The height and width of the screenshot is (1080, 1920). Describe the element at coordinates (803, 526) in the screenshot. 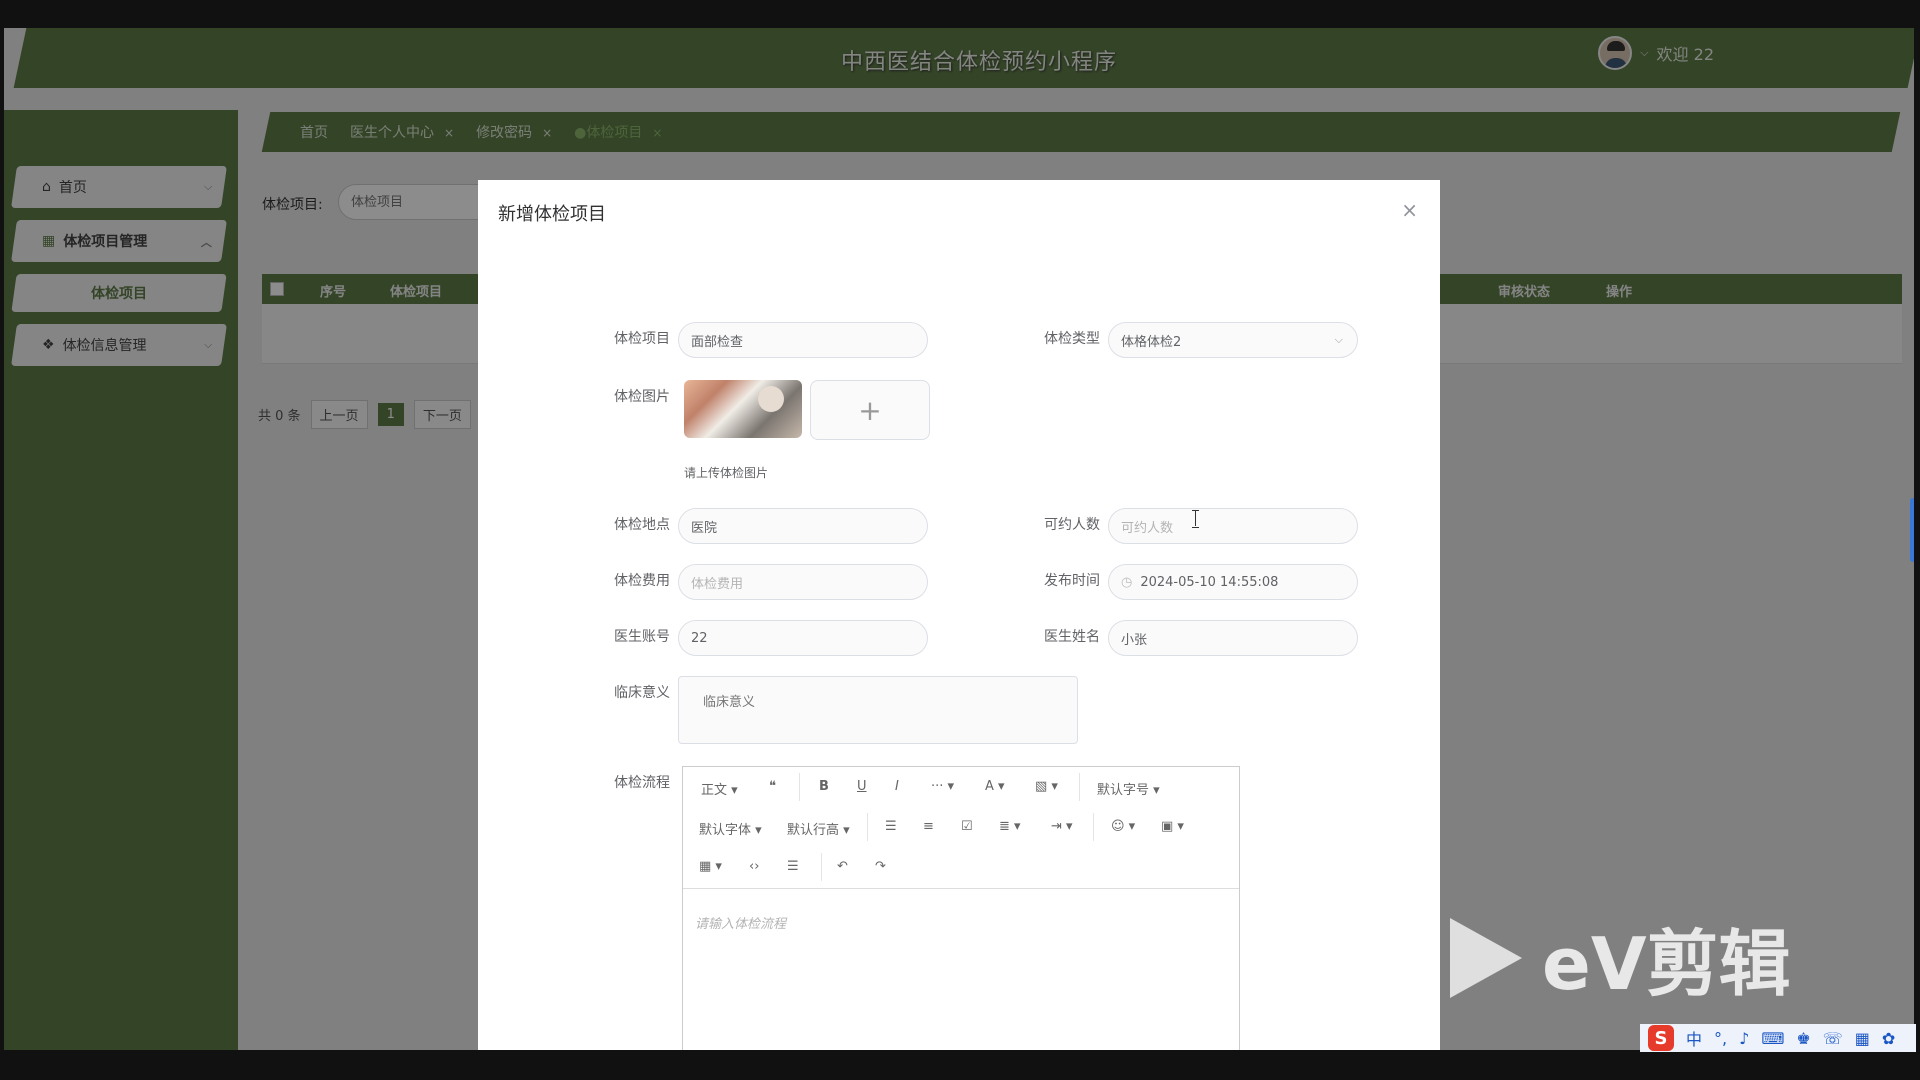

I see `exam-location-input: 医院` at that location.